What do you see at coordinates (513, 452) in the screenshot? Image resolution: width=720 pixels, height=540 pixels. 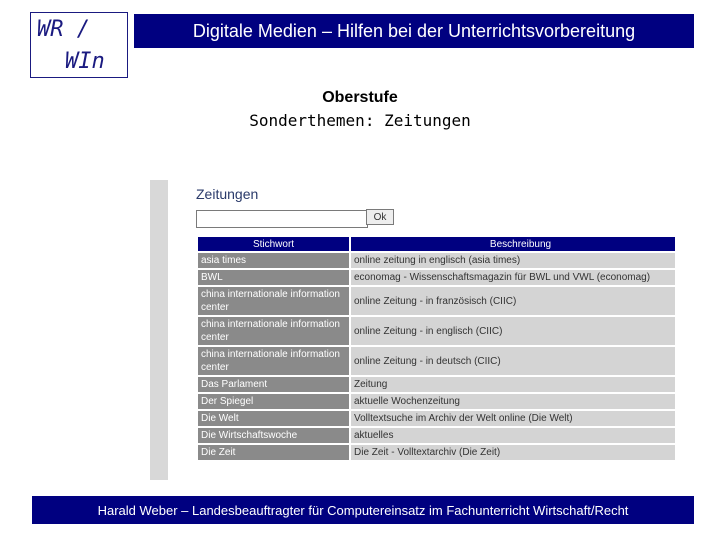 I see `description-cell: Die Zeit - Volltextarchiv (Die Zeit)` at bounding box center [513, 452].